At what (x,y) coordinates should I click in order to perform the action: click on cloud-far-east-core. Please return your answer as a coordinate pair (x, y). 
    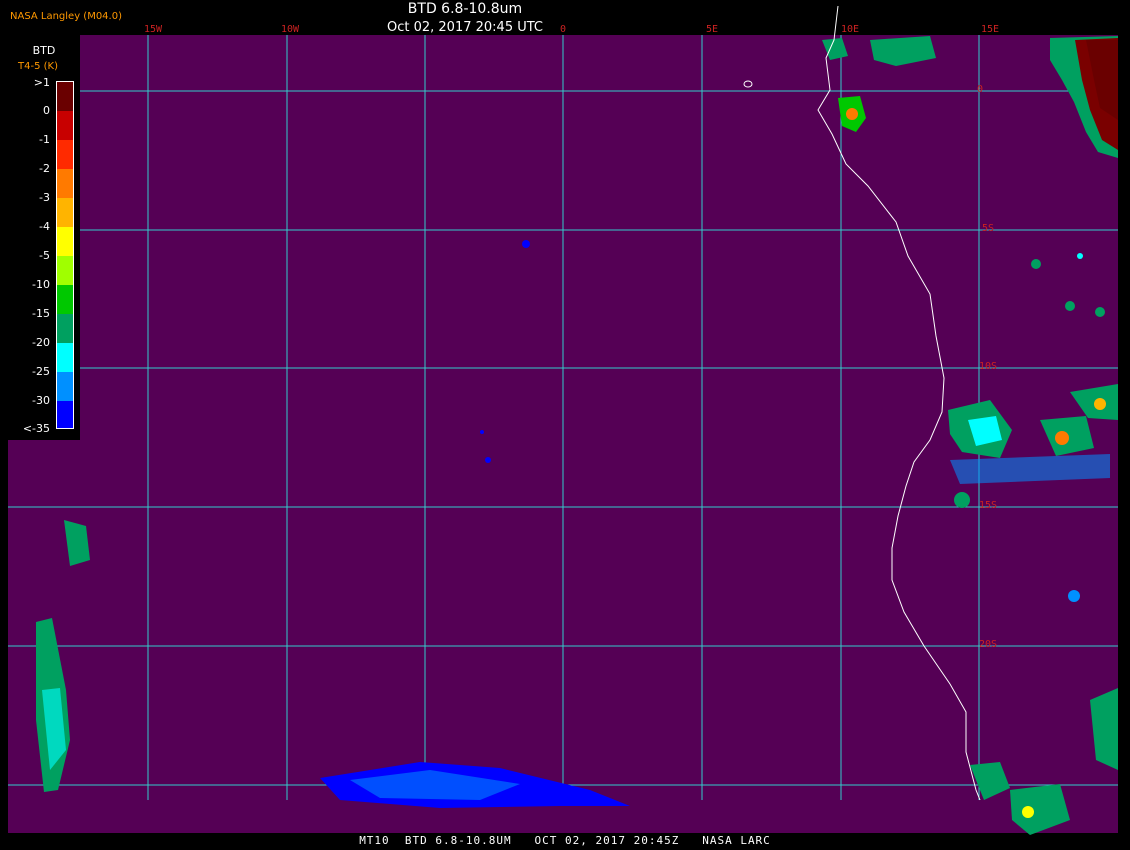
    Looking at the image, I should click on (1100, 404).